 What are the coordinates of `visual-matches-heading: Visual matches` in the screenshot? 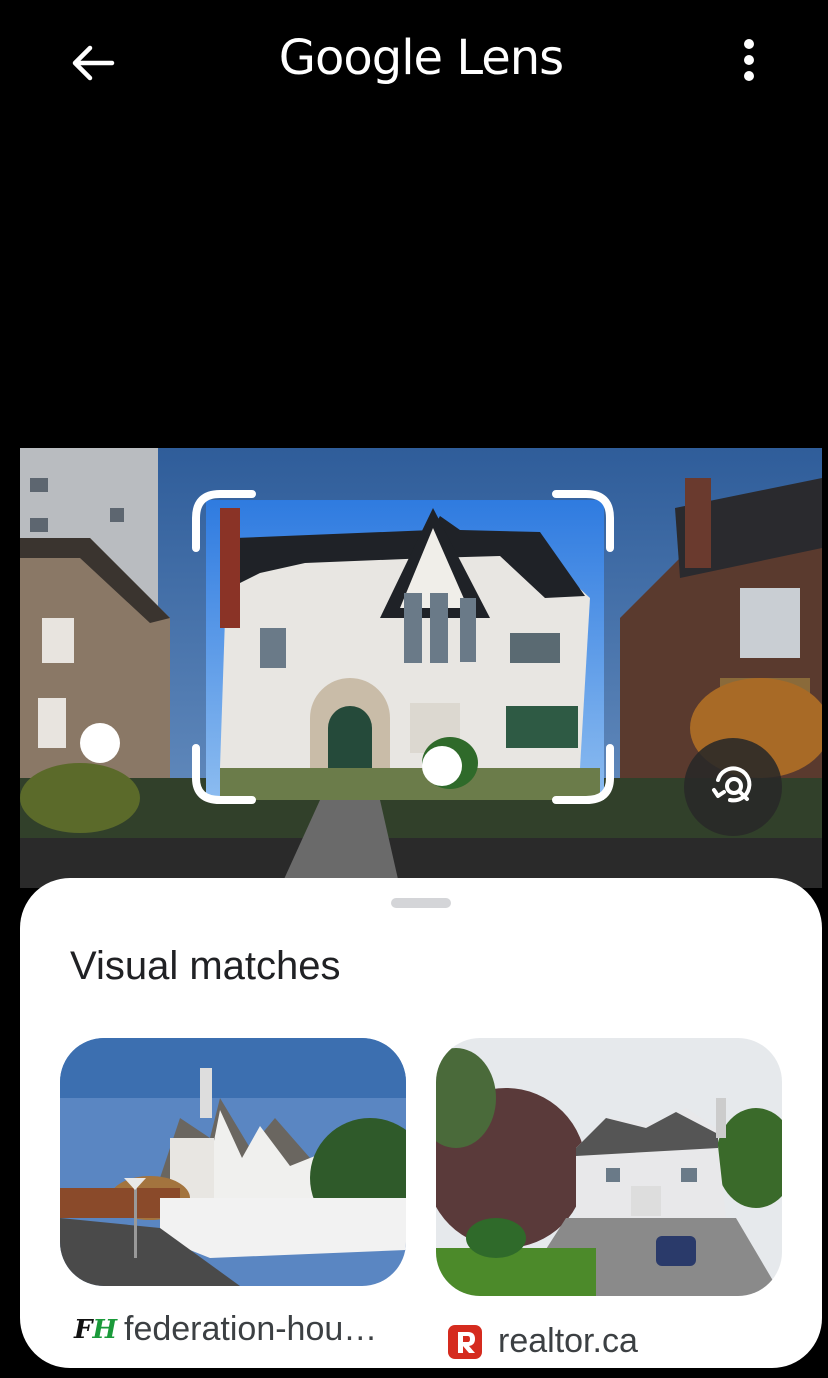 It's located at (205, 966).